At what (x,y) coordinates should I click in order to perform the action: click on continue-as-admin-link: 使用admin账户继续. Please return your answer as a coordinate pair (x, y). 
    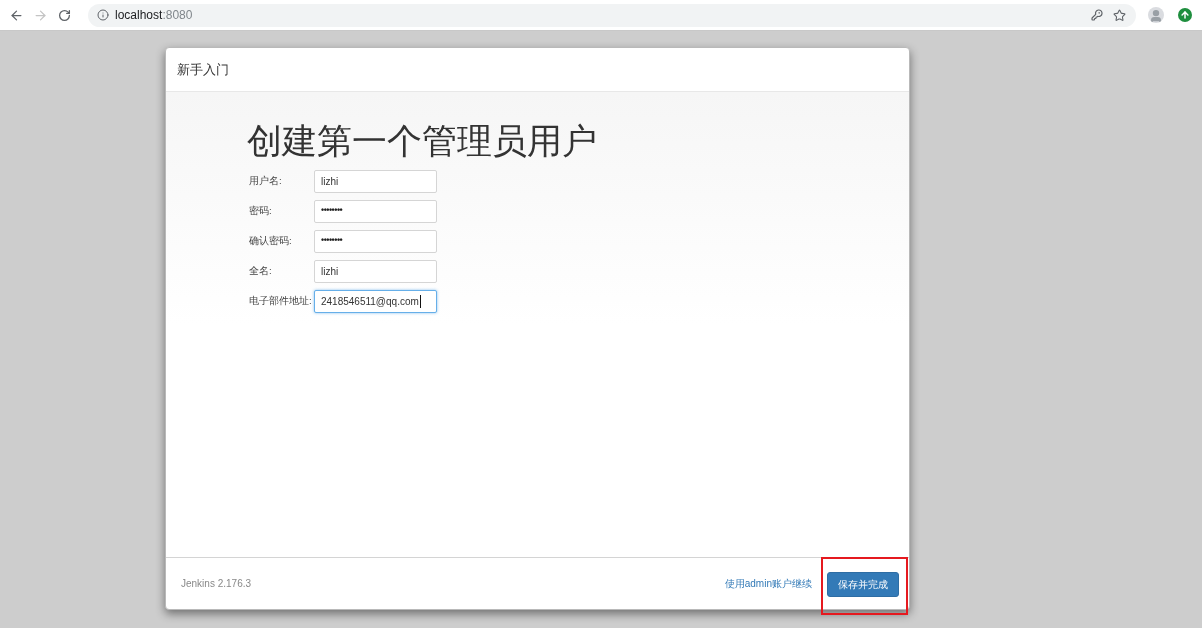
    Looking at the image, I should click on (768, 583).